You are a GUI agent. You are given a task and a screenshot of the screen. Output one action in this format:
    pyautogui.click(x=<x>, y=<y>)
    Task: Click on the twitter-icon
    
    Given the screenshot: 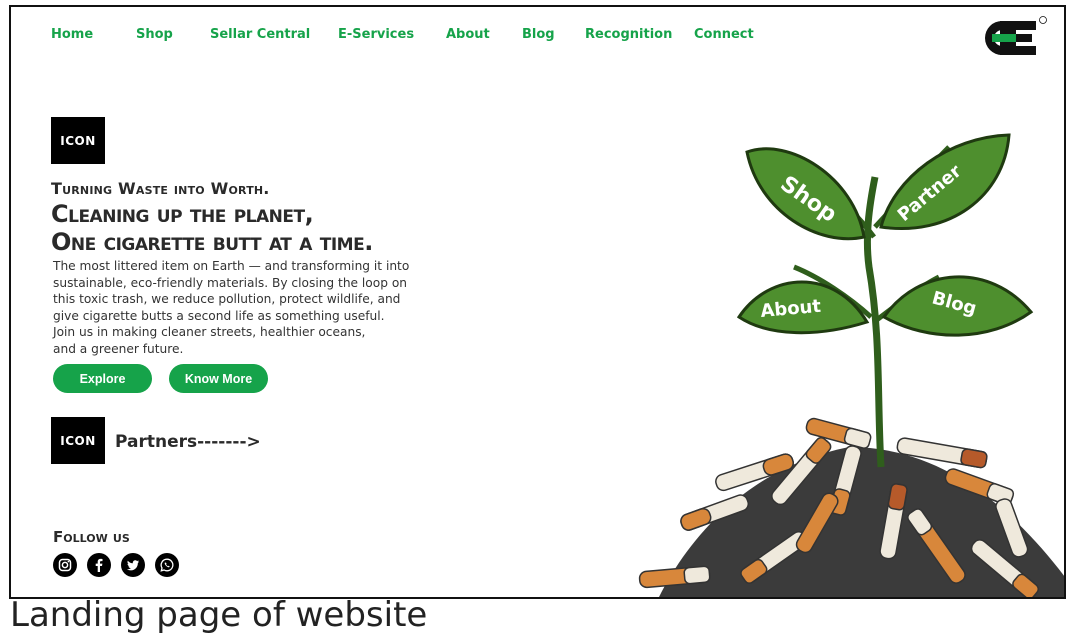 What is the action you would take?
    pyautogui.click(x=133, y=565)
    